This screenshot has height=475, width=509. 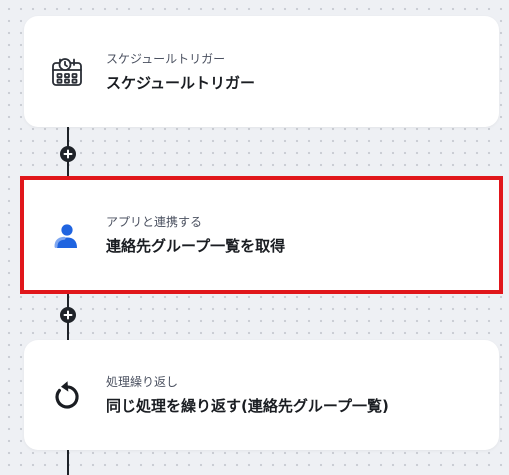 I want to click on step-category: スケジュールトリガー, so click(x=166, y=58).